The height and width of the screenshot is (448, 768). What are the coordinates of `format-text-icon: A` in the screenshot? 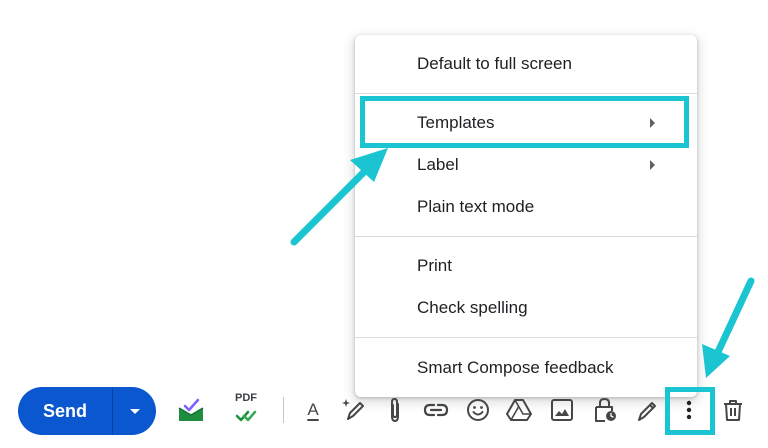 It's located at (313, 410).